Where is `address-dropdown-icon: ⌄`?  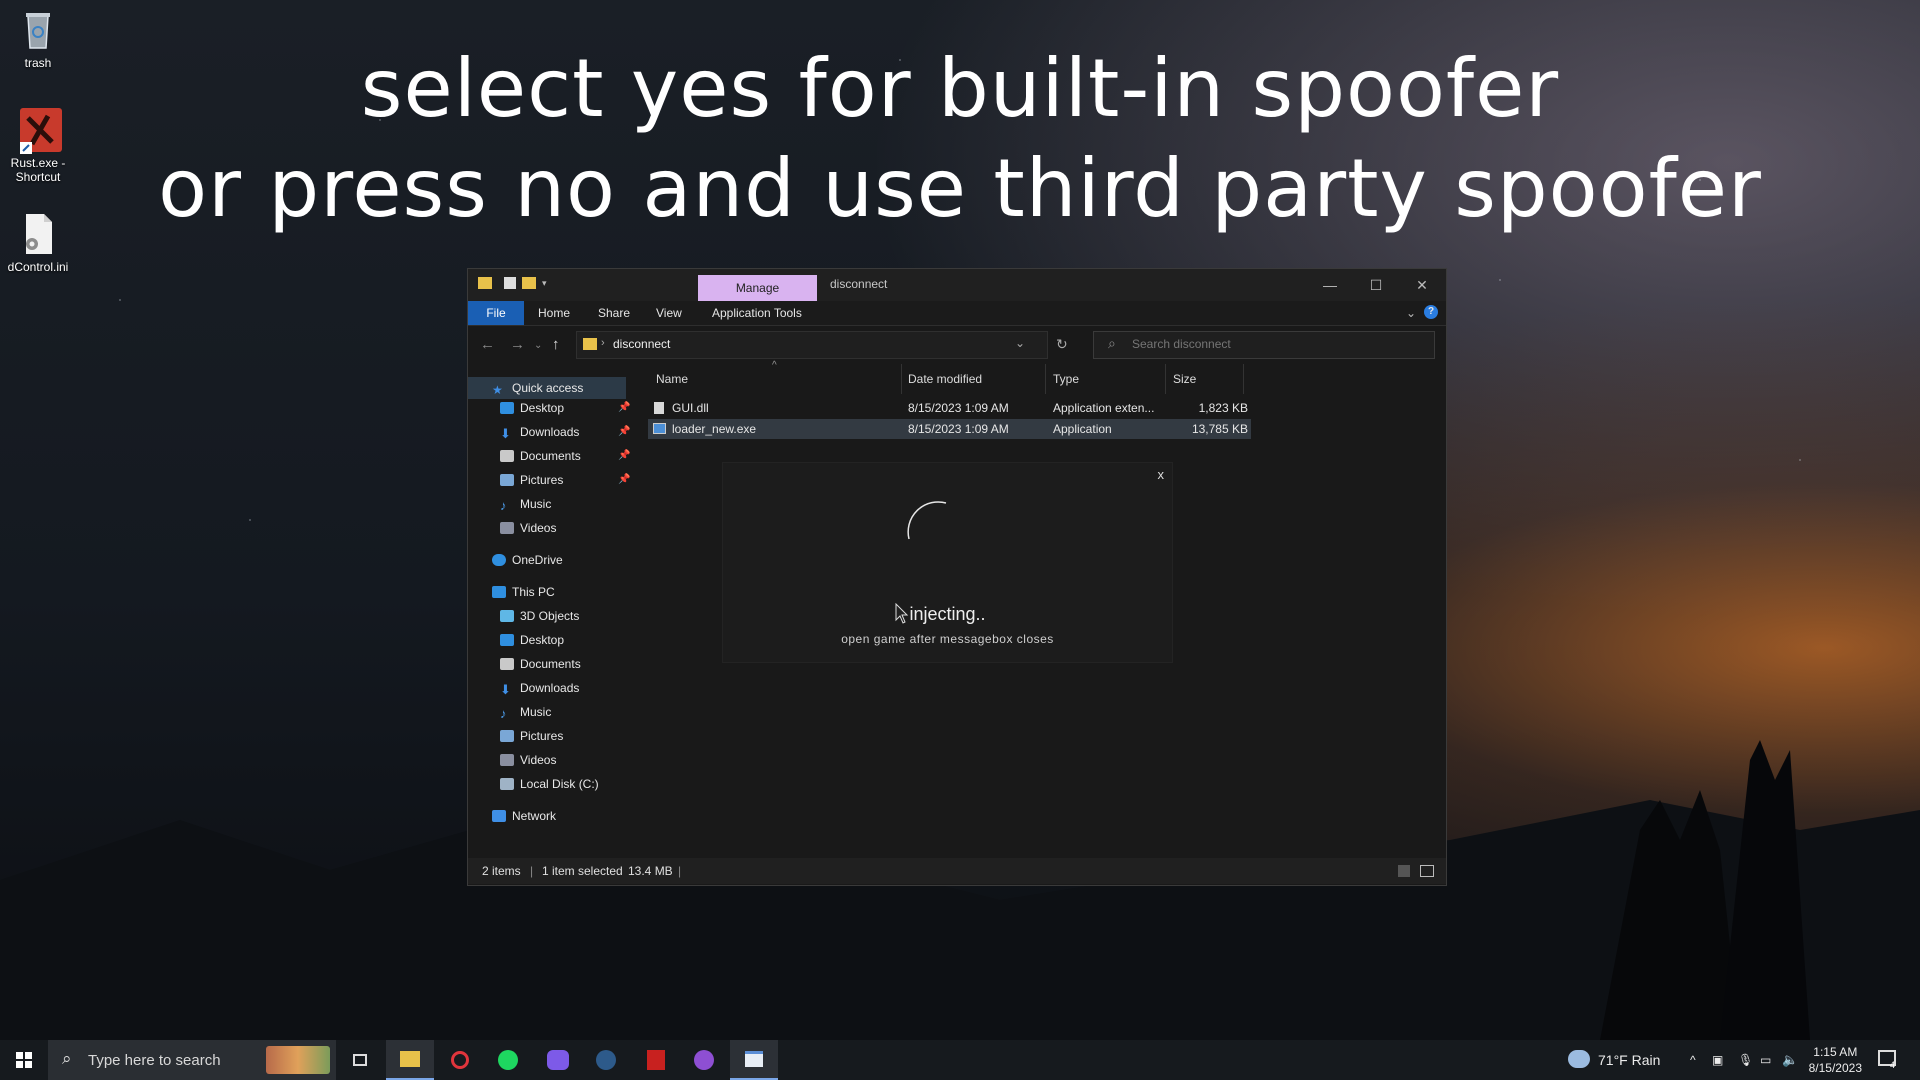 address-dropdown-icon: ⌄ is located at coordinates (1020, 343).